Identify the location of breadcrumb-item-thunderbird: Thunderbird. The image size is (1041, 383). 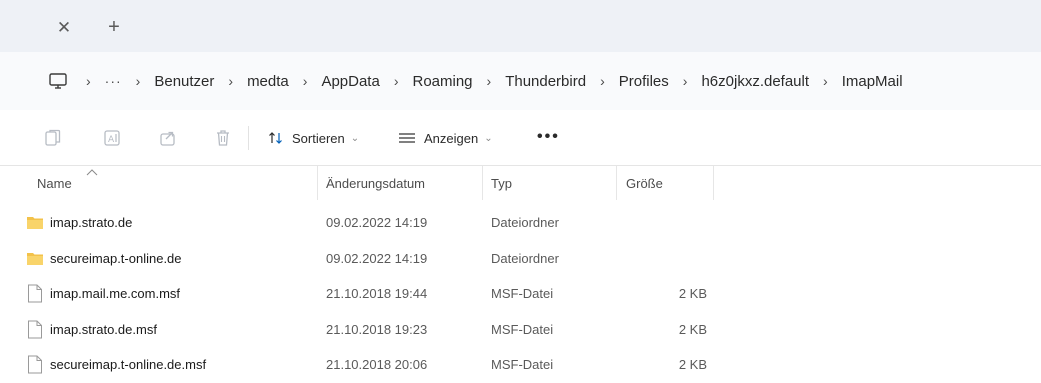
(545, 81).